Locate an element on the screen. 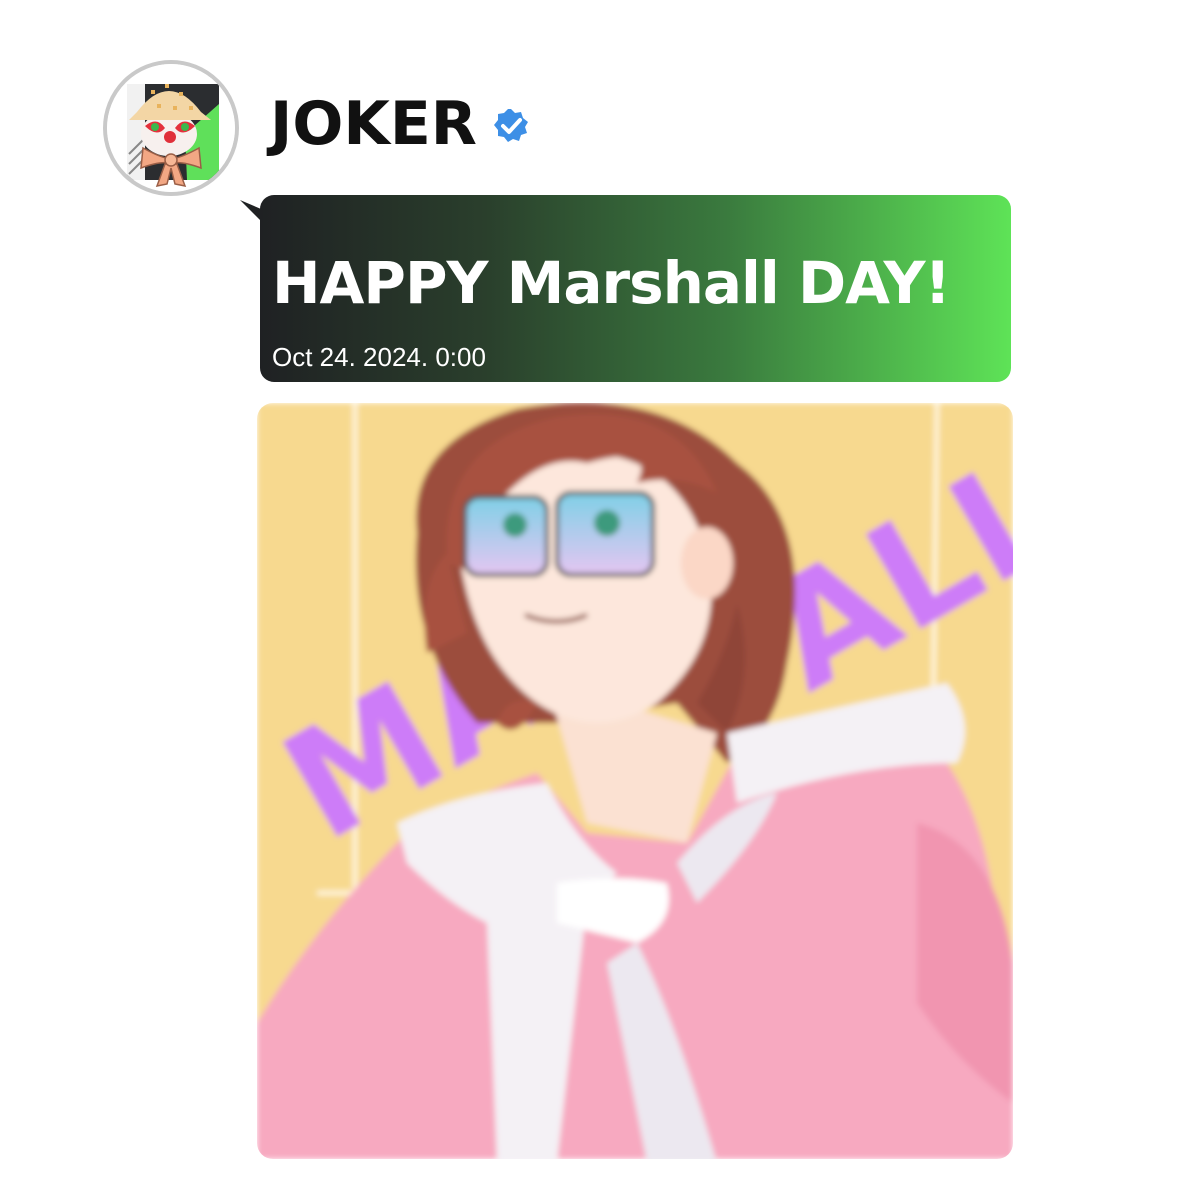 This screenshot has height=1200, width=1200. verified-badge-icon is located at coordinates (511, 125).